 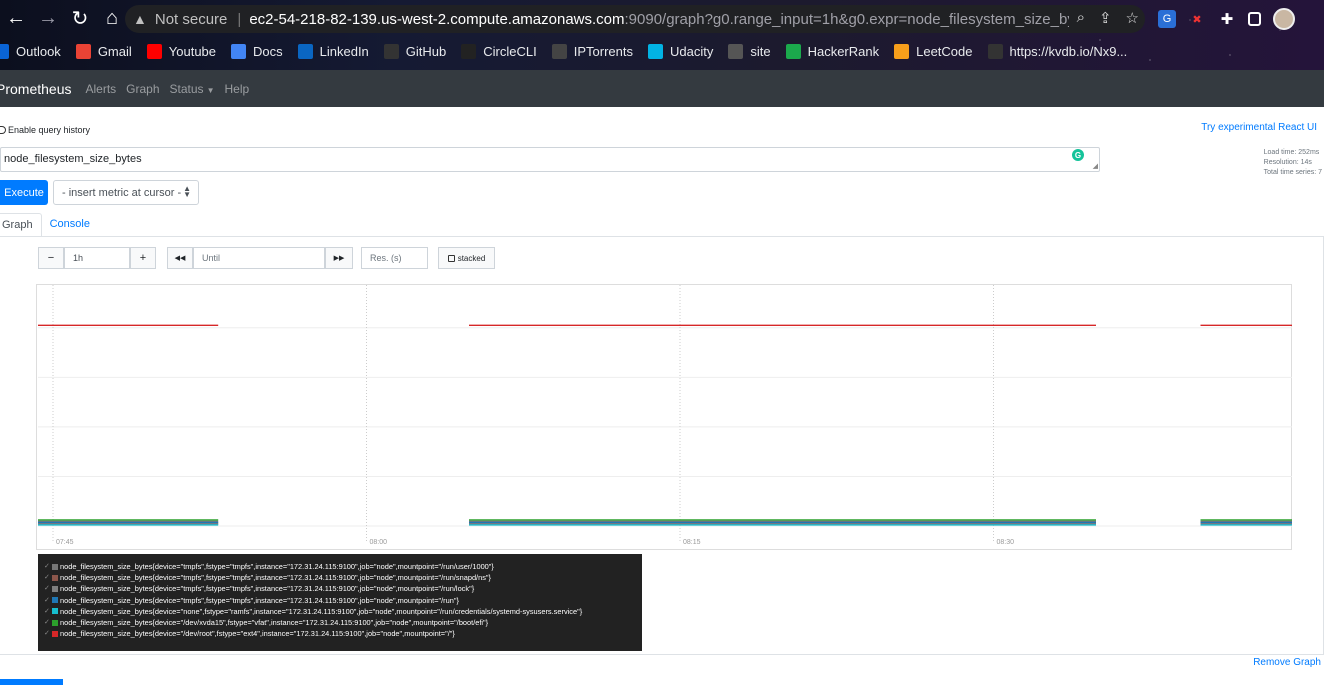 What do you see at coordinates (35, 89) in the screenshot?
I see `brand-link: Prometheus` at bounding box center [35, 89].